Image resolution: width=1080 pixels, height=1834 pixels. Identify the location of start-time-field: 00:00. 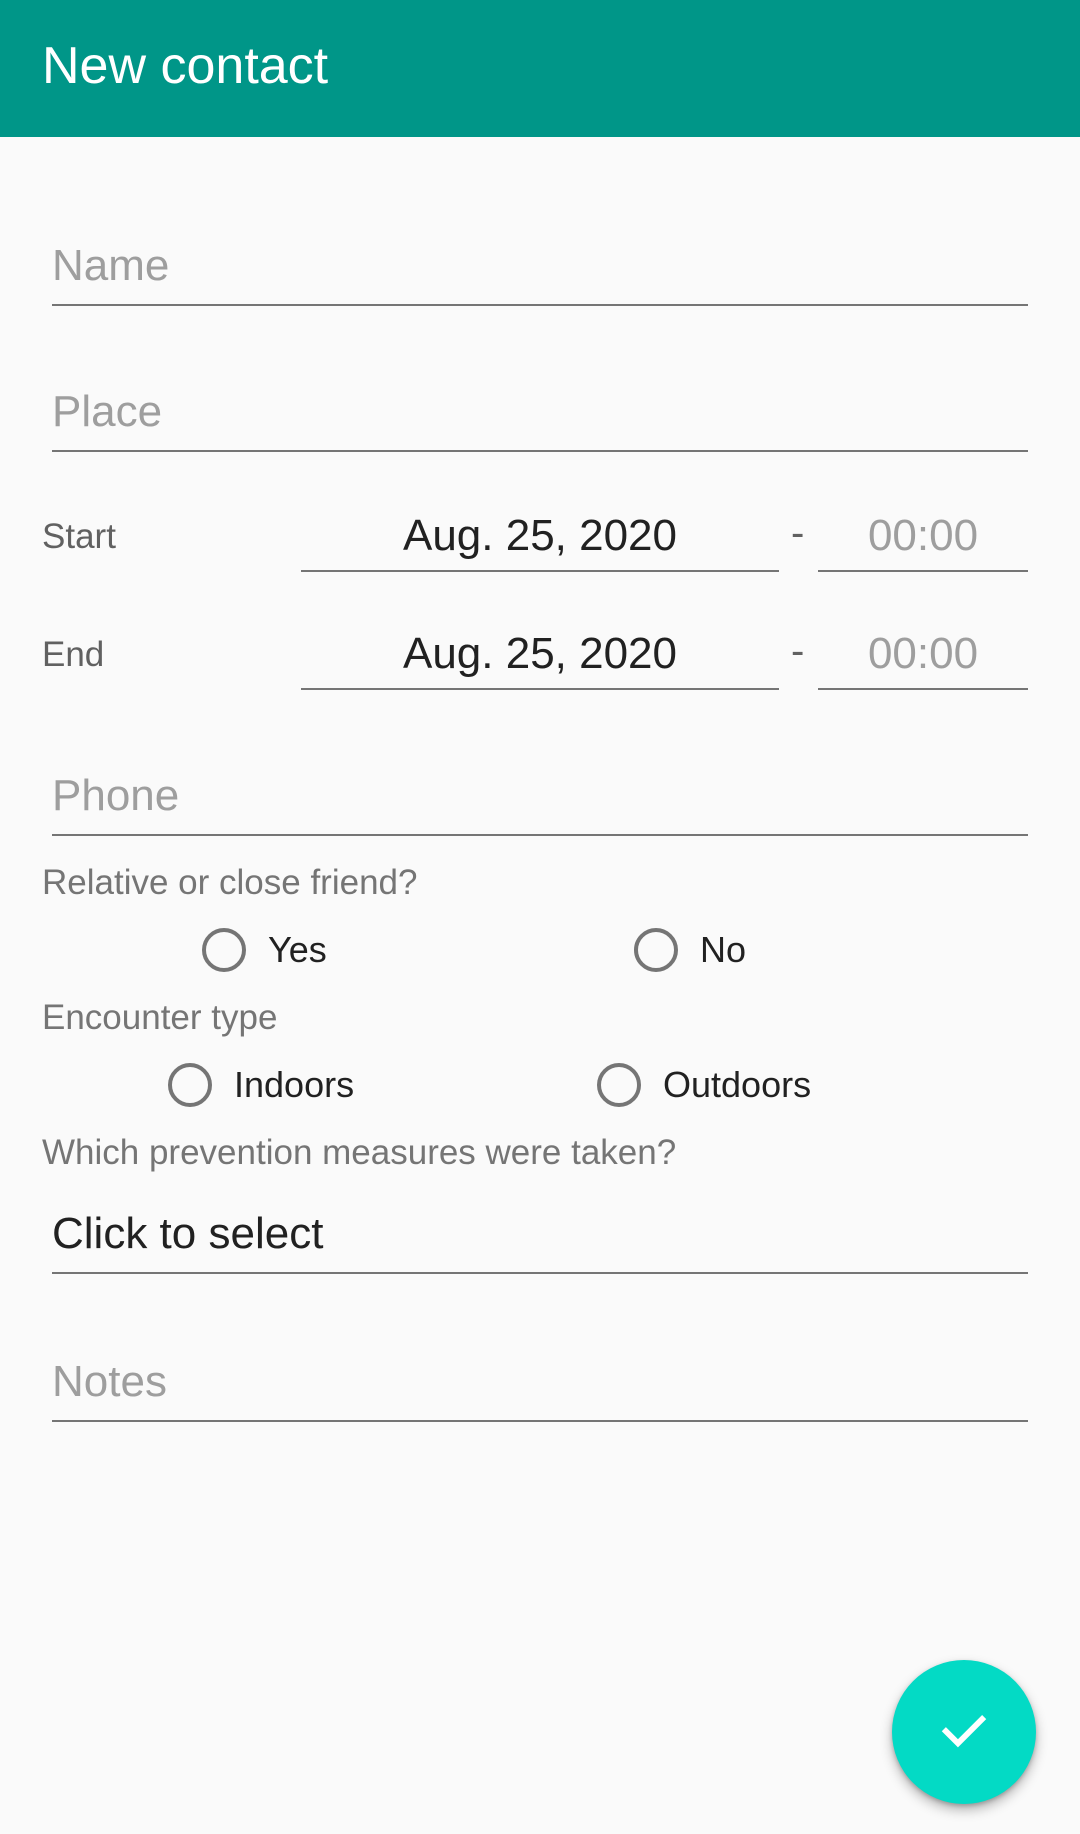
(923, 535).